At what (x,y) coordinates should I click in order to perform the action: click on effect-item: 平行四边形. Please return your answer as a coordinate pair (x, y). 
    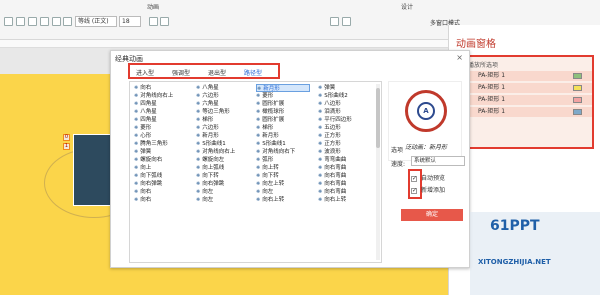
    Looking at the image, I should click on (345, 120).